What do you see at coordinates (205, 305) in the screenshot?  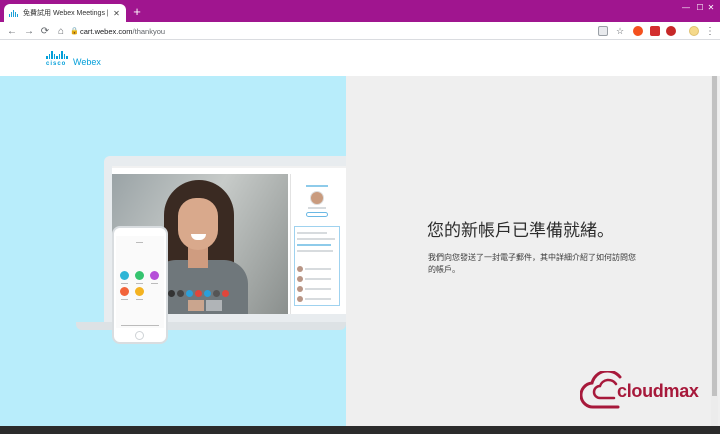 I see `participant-thumbnails` at bounding box center [205, 305].